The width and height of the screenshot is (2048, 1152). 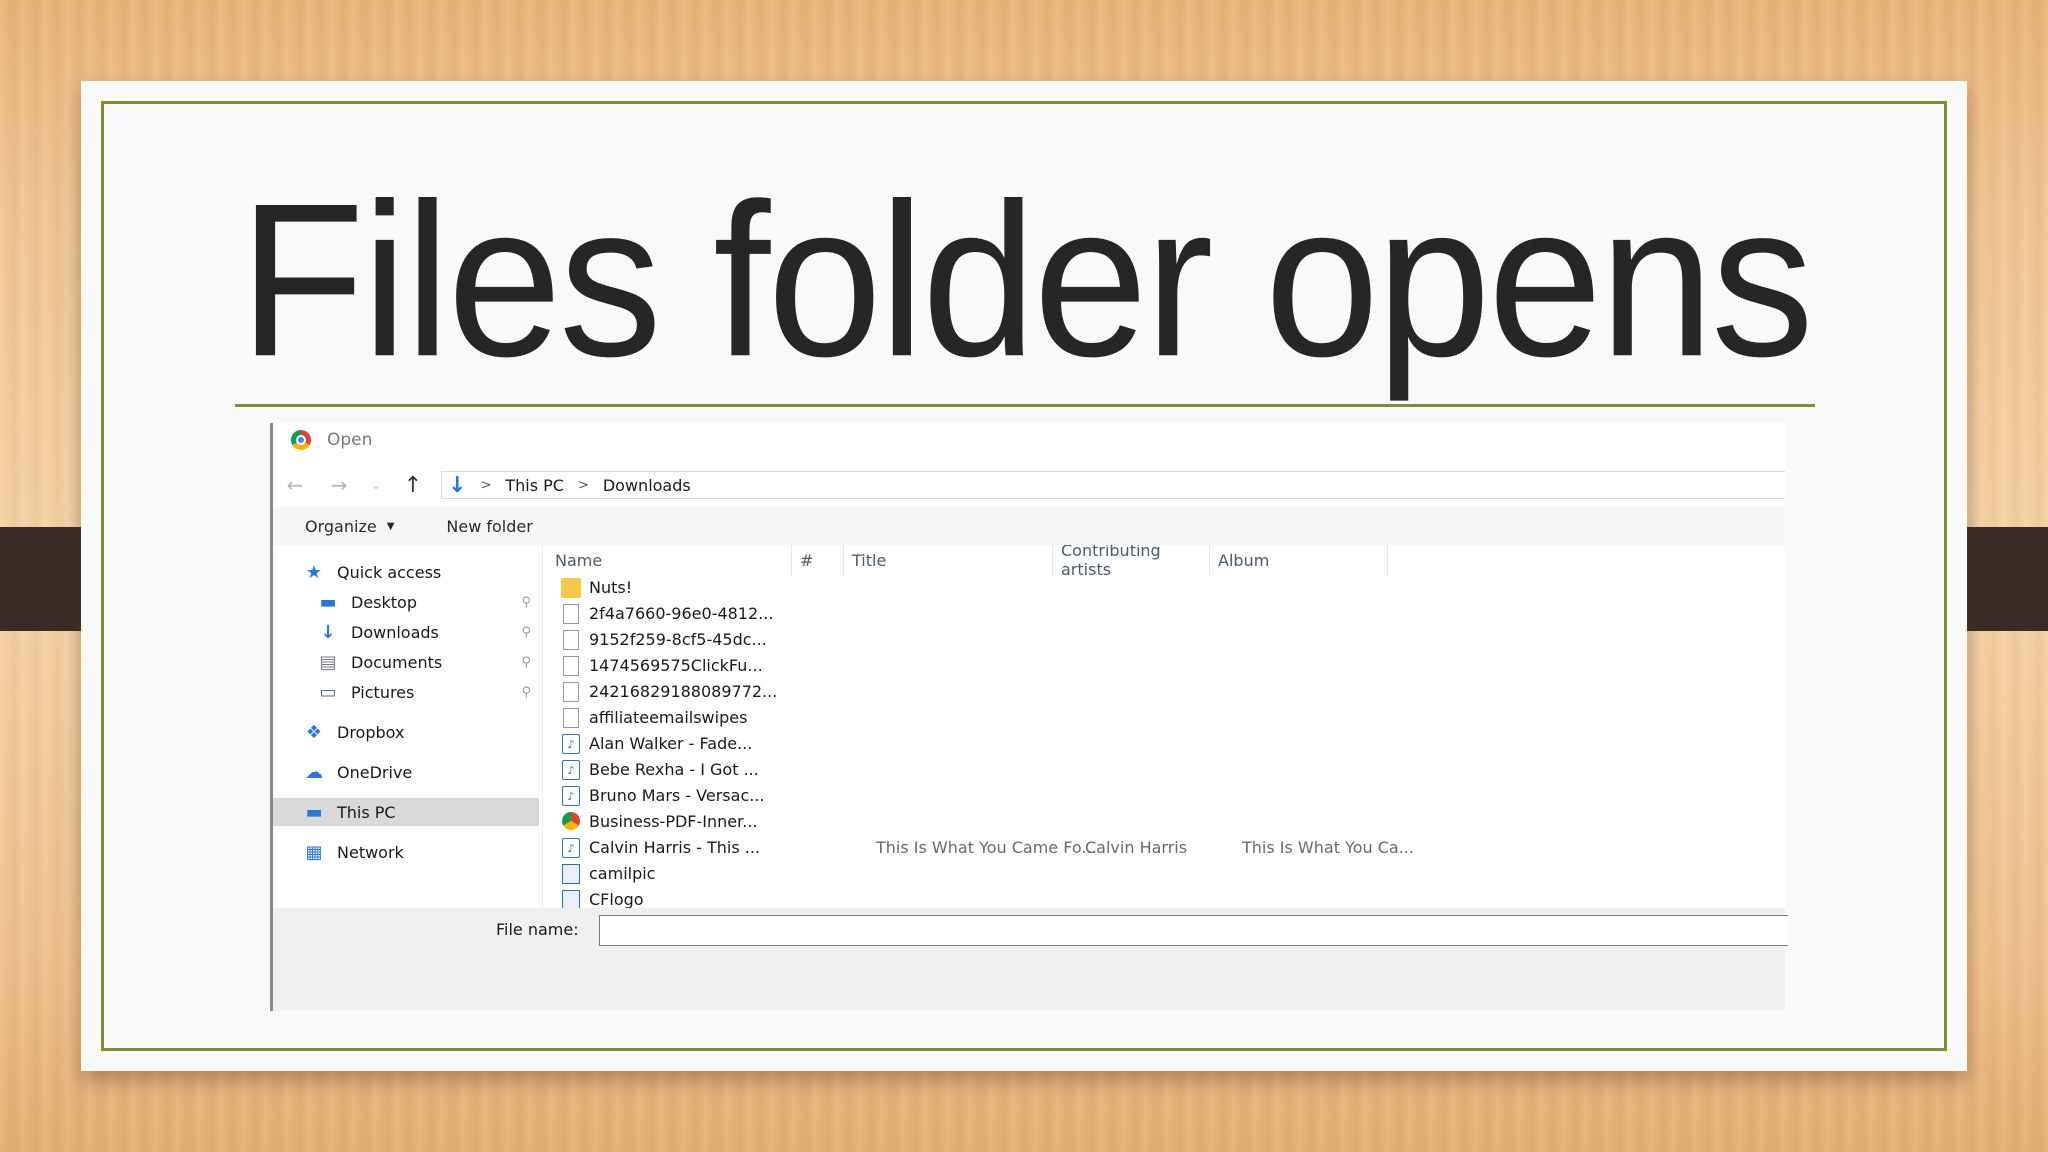 I want to click on file-artist: Calvin Harris, so click(x=1136, y=847).